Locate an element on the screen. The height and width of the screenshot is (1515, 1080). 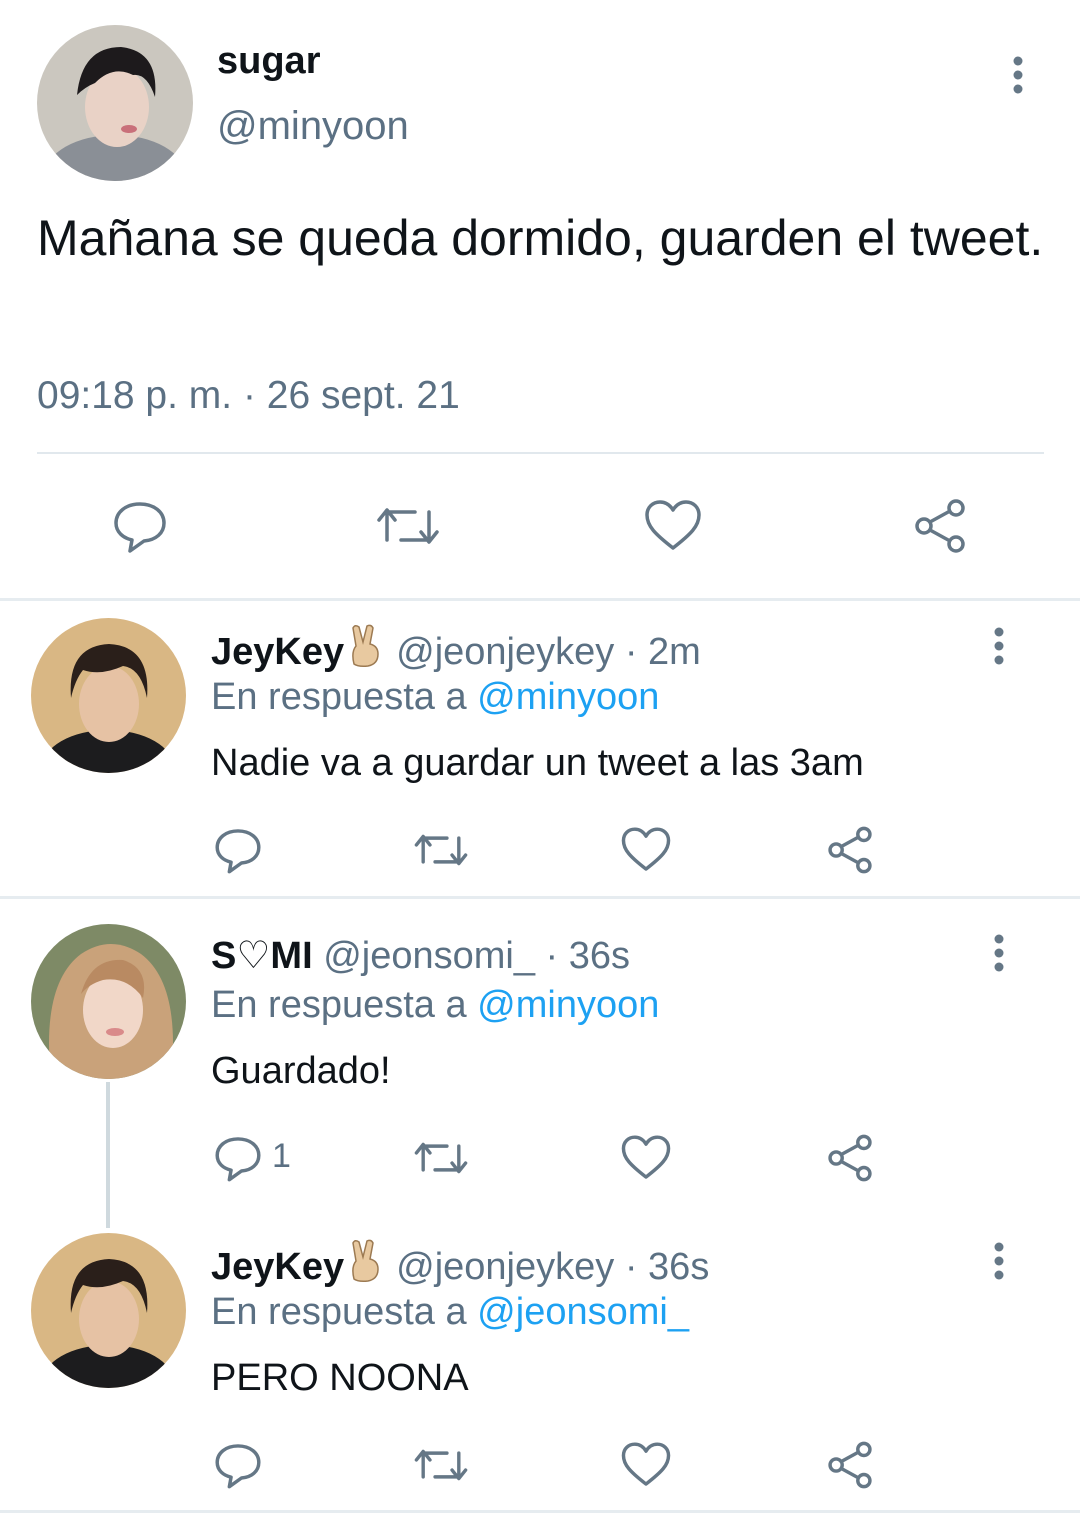
author-name: sugar is located at coordinates (268, 61).